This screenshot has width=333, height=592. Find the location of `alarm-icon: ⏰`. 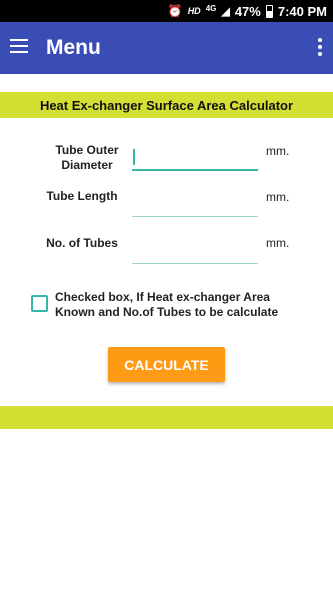

alarm-icon: ⏰ is located at coordinates (175, 11).